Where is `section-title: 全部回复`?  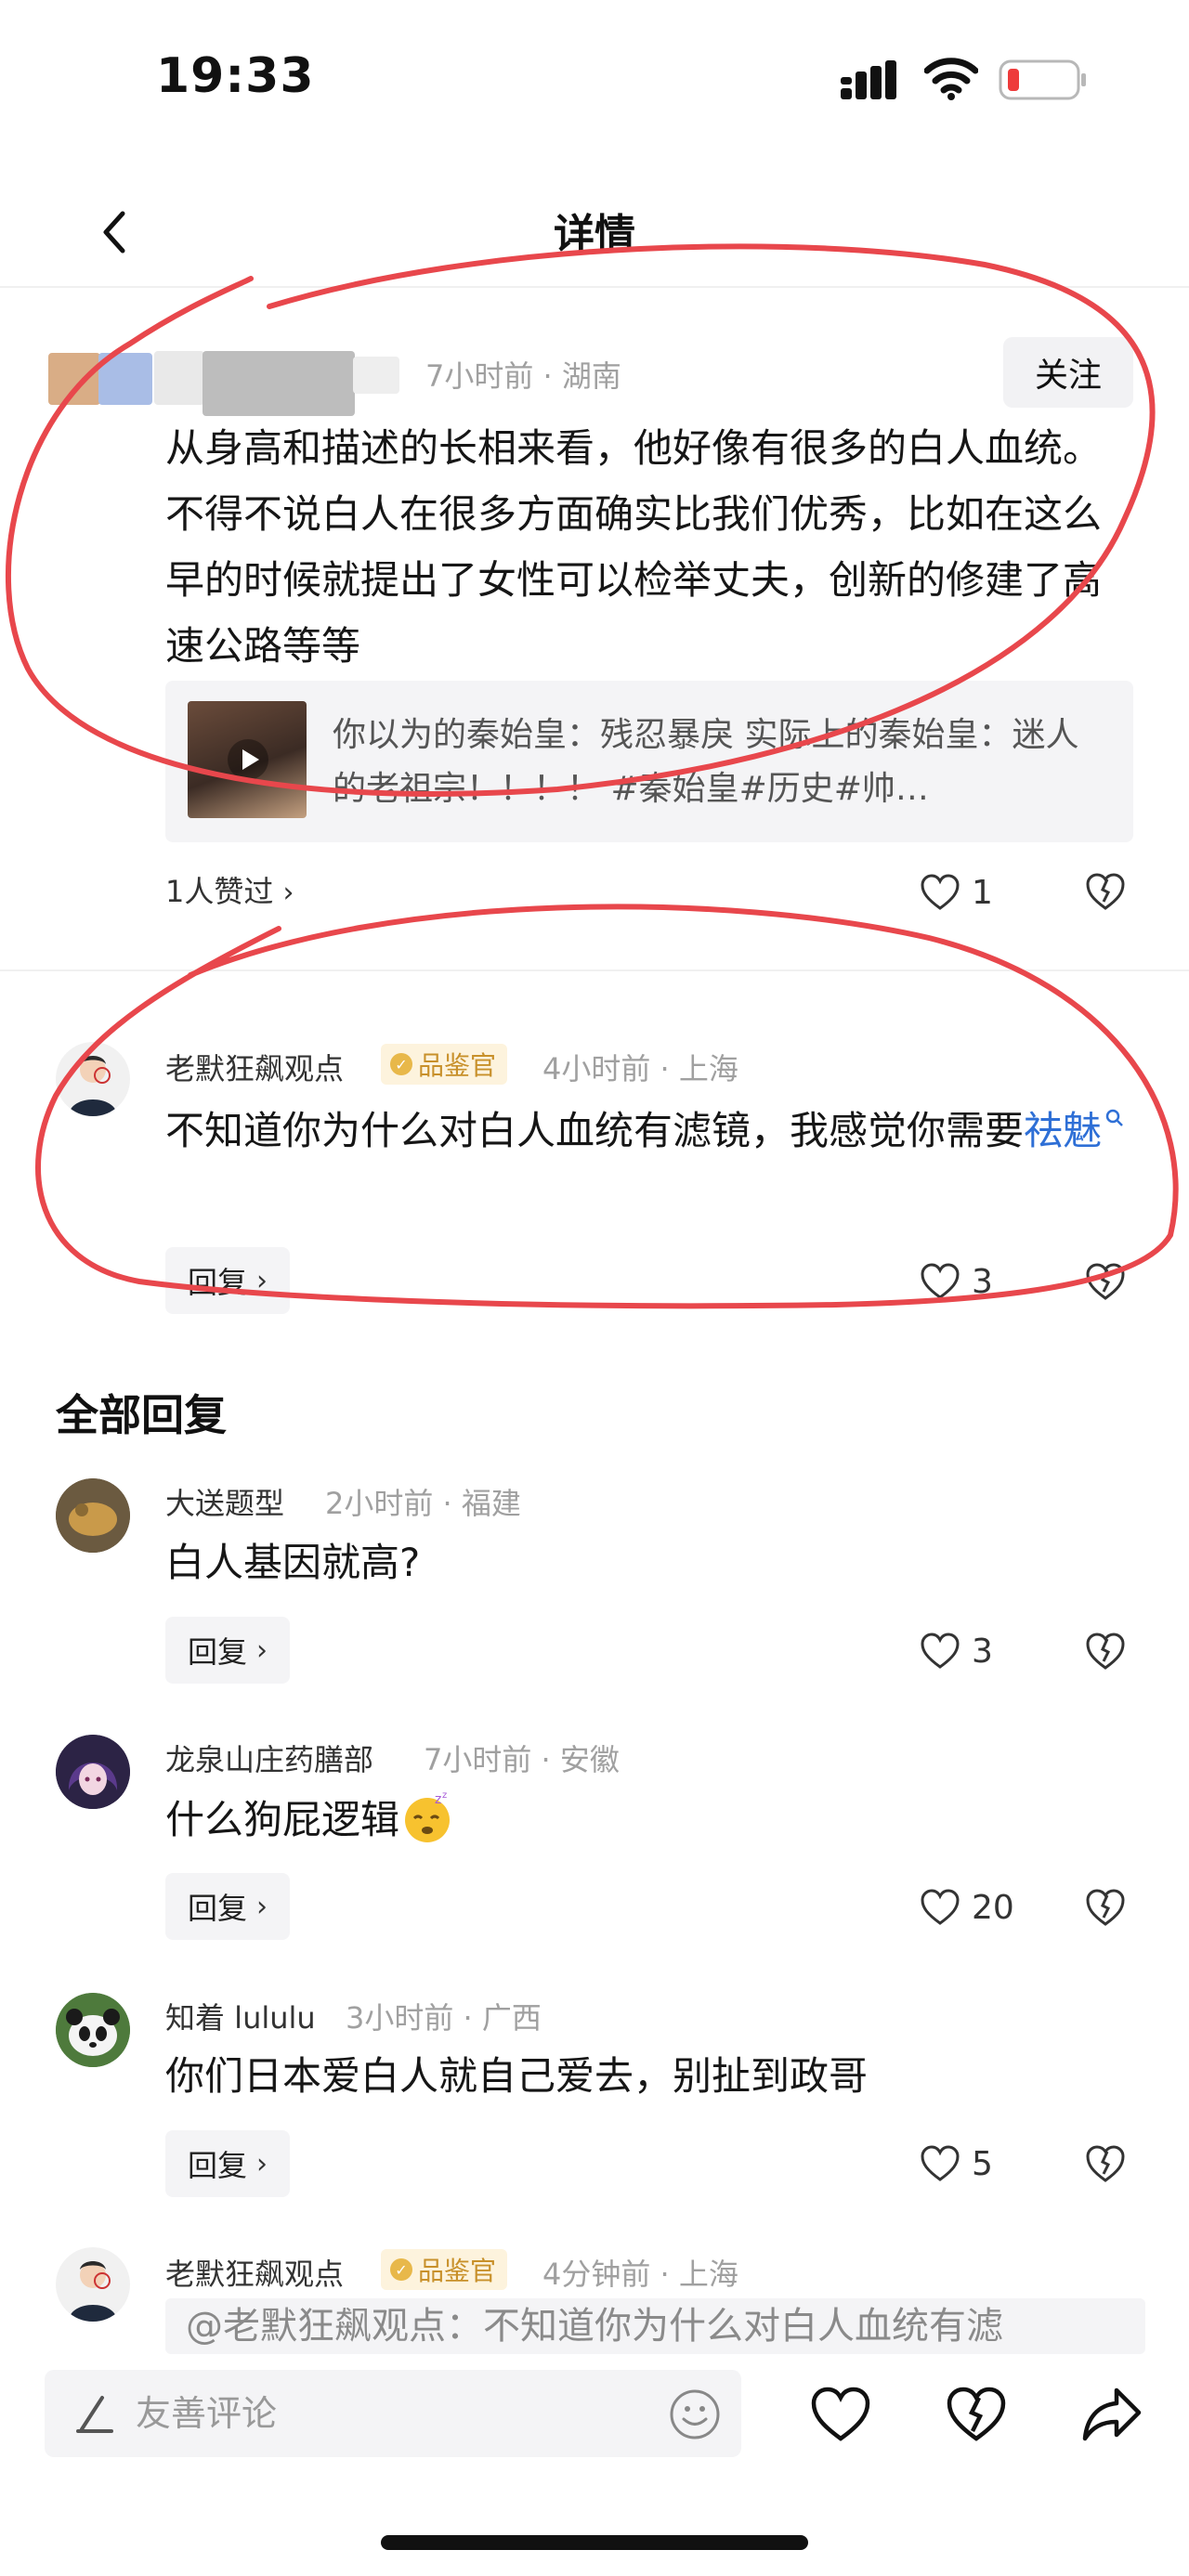
section-title: 全部回复 is located at coordinates (141, 1415).